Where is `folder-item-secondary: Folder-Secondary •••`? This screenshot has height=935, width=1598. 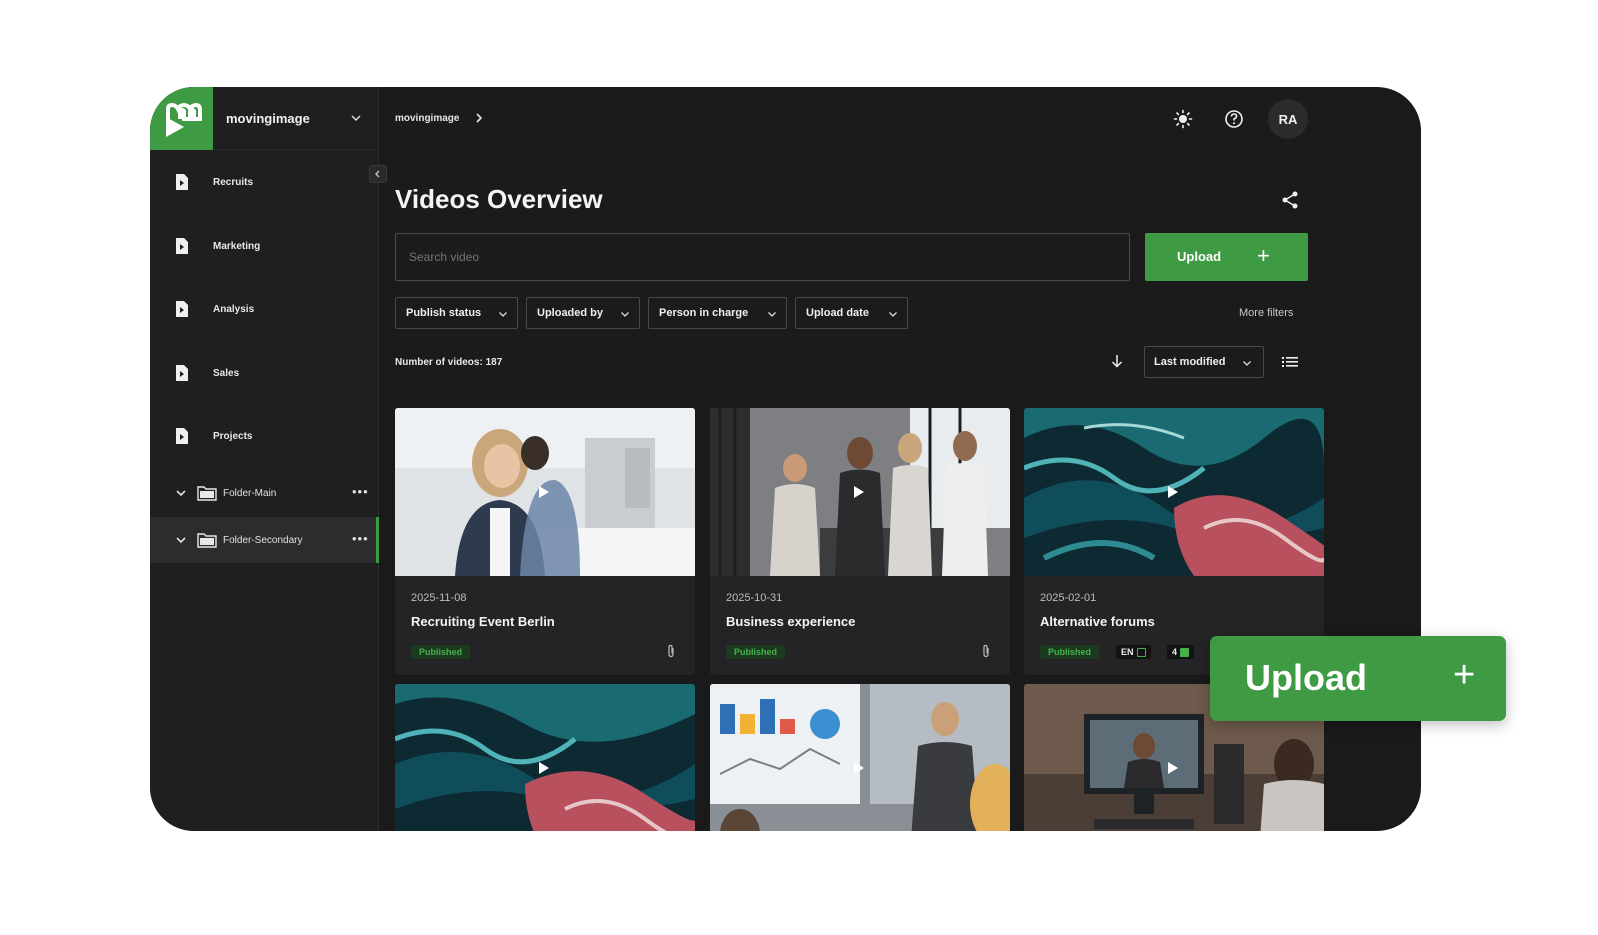 folder-item-secondary: Folder-Secondary ••• is located at coordinates (264, 540).